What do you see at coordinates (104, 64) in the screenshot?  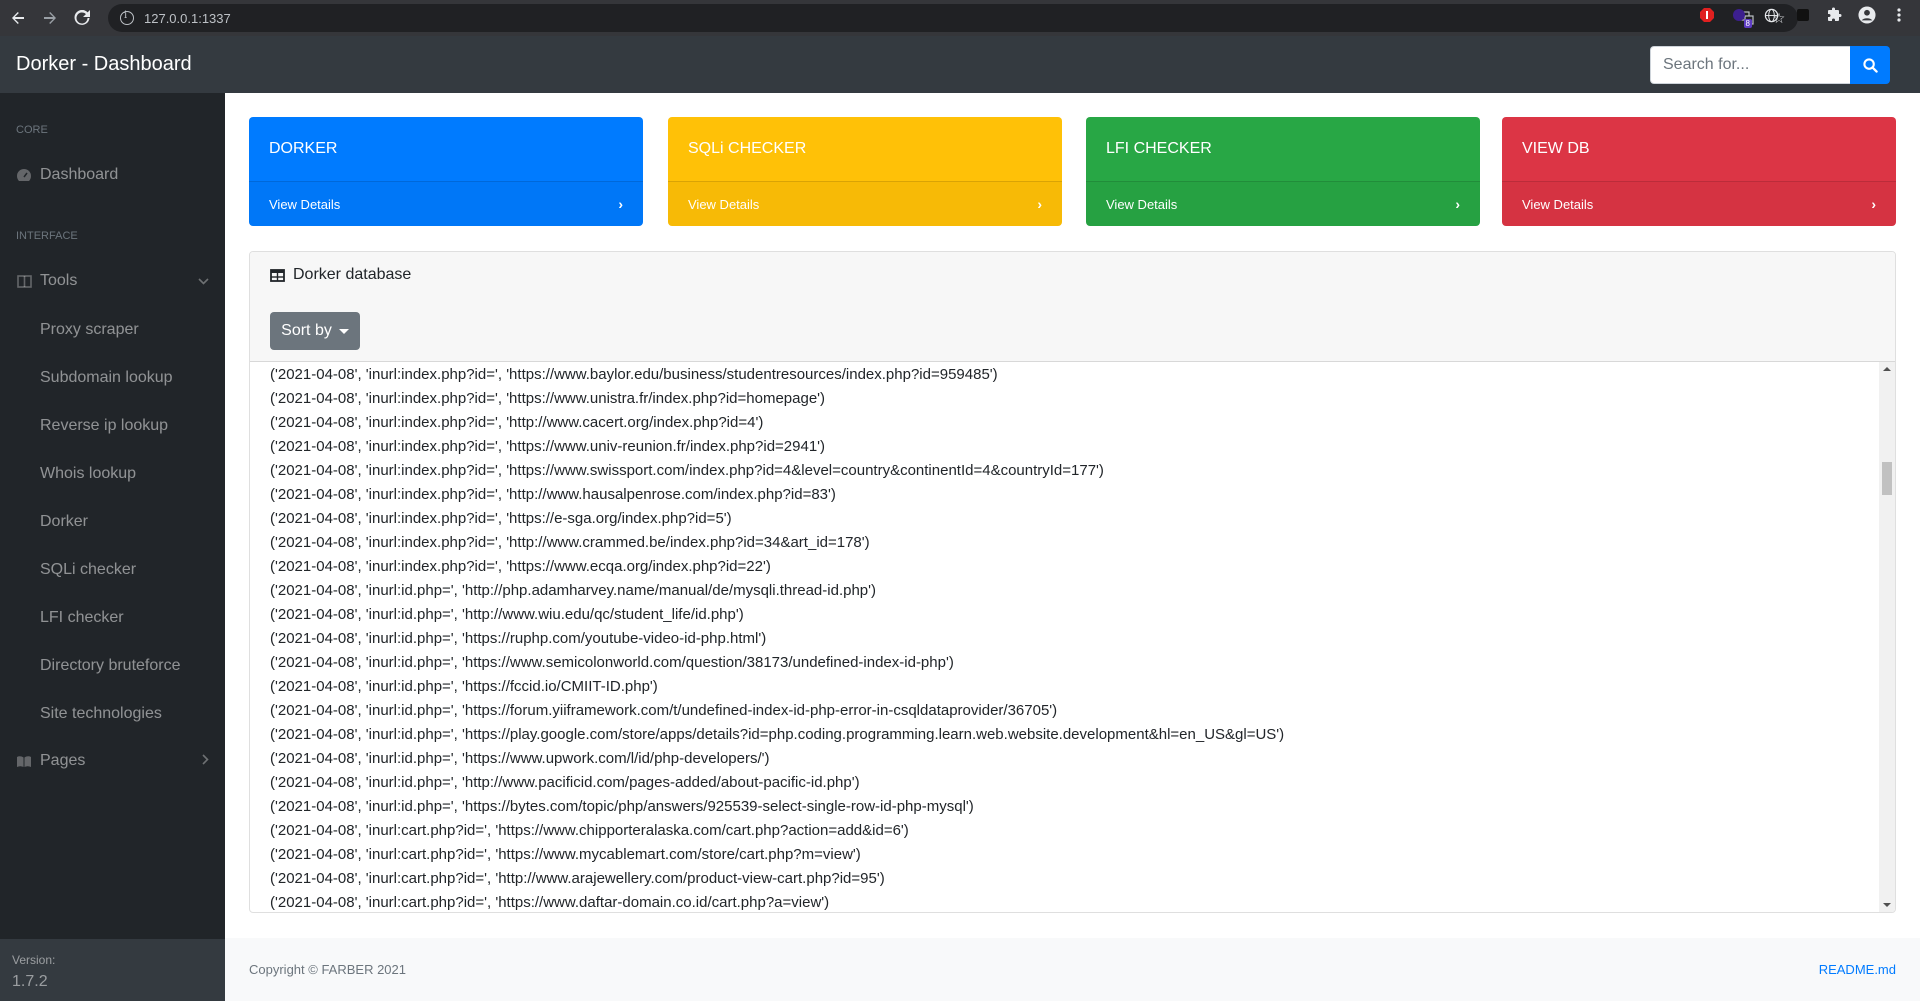 I see `navbar-brand: Dorker - Dashboard` at bounding box center [104, 64].